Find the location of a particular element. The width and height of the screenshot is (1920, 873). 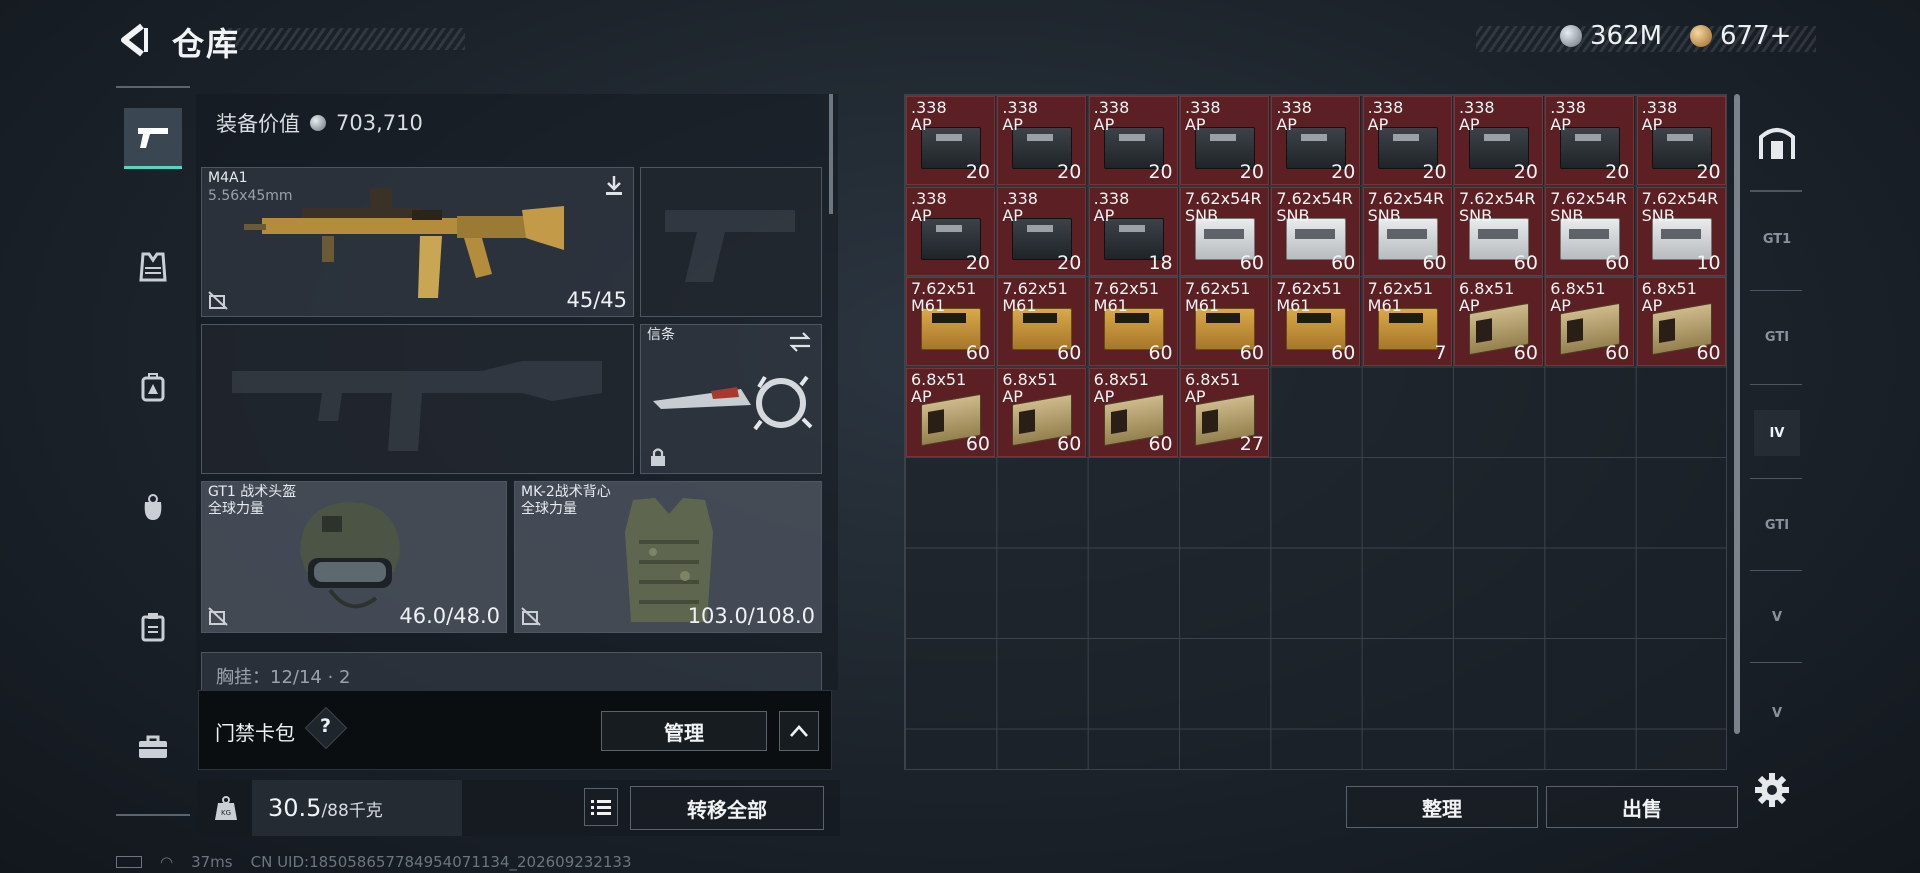

back-arrow-icon is located at coordinates (134, 40).